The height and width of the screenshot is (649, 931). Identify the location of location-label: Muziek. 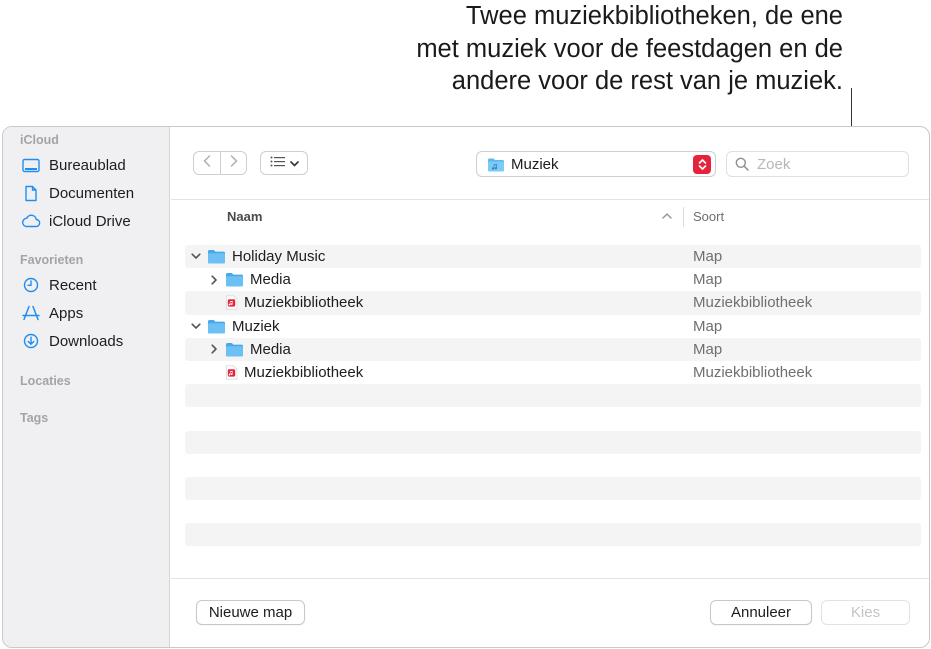
(535, 164).